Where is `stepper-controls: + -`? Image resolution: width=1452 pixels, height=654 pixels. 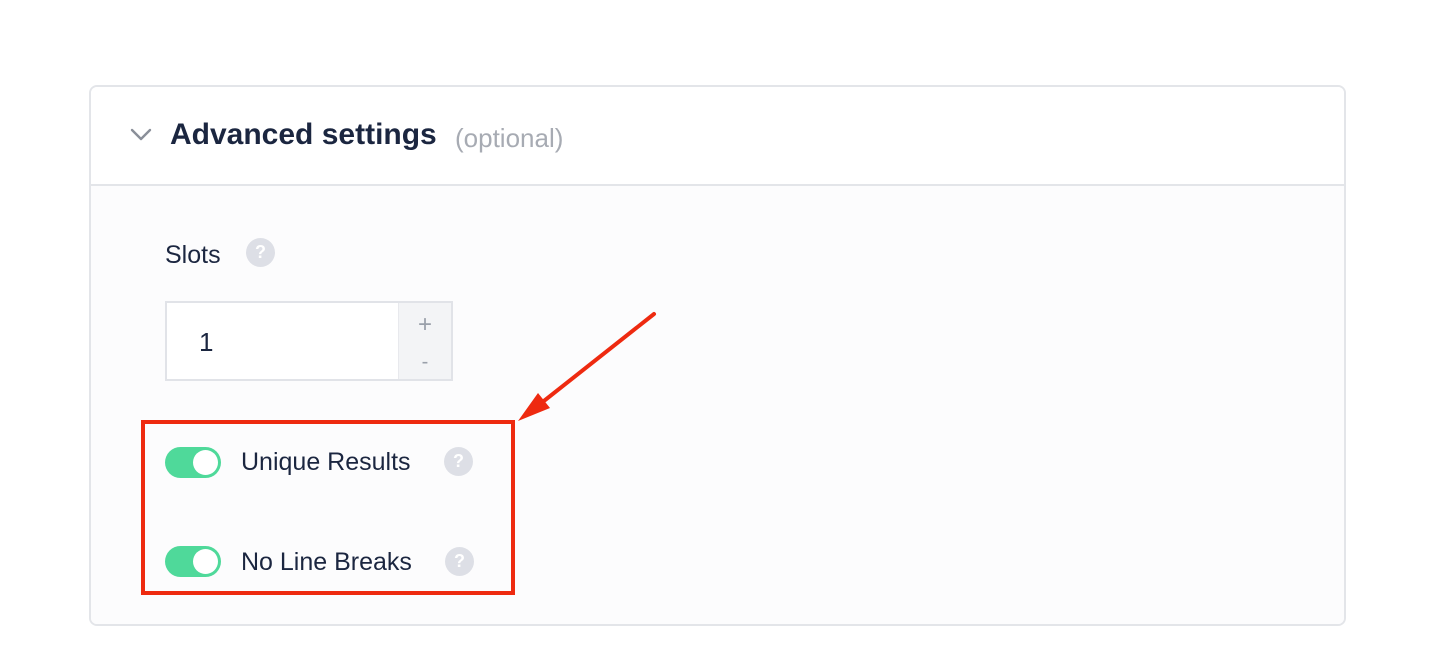 stepper-controls: + - is located at coordinates (424, 341).